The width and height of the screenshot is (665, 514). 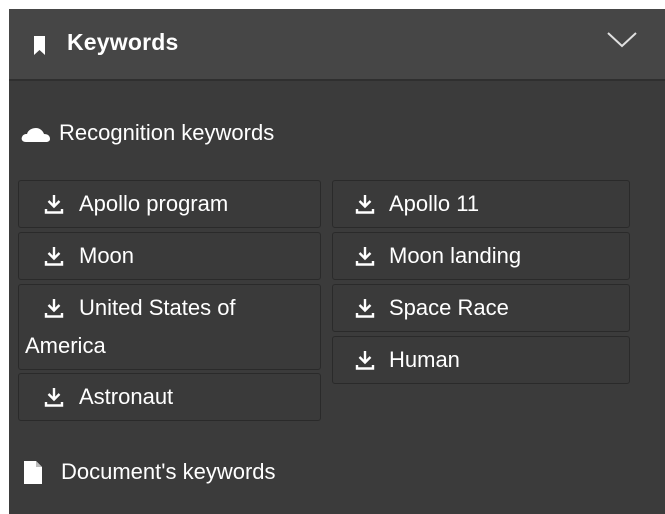 I want to click on page-margin-left, so click(x=4, y=257).